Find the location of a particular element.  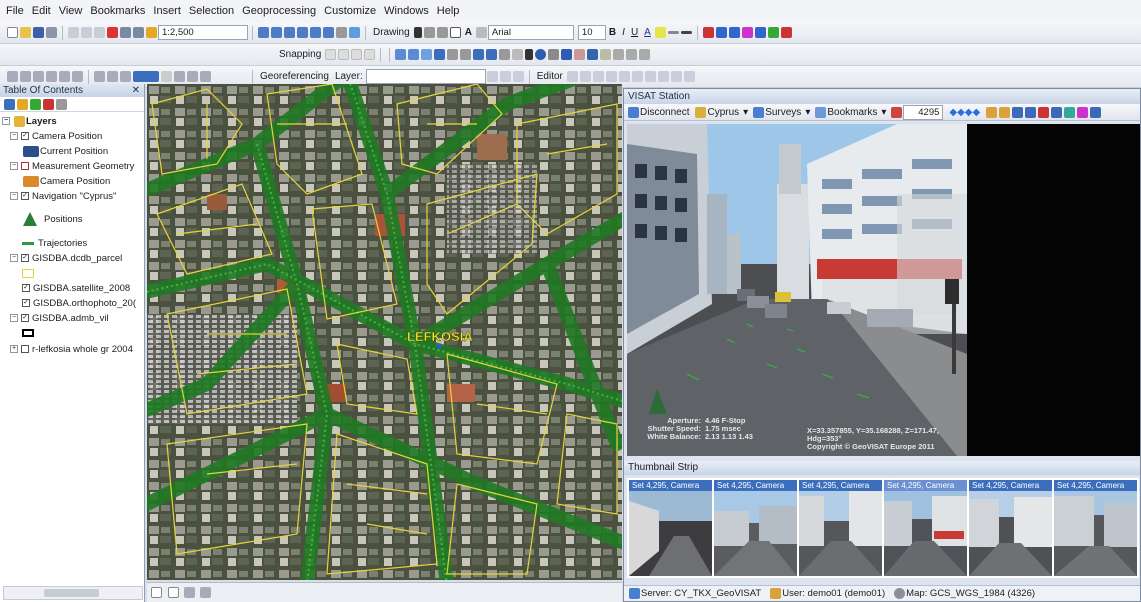

settings-tool-icon is located at coordinates (1057, 112).